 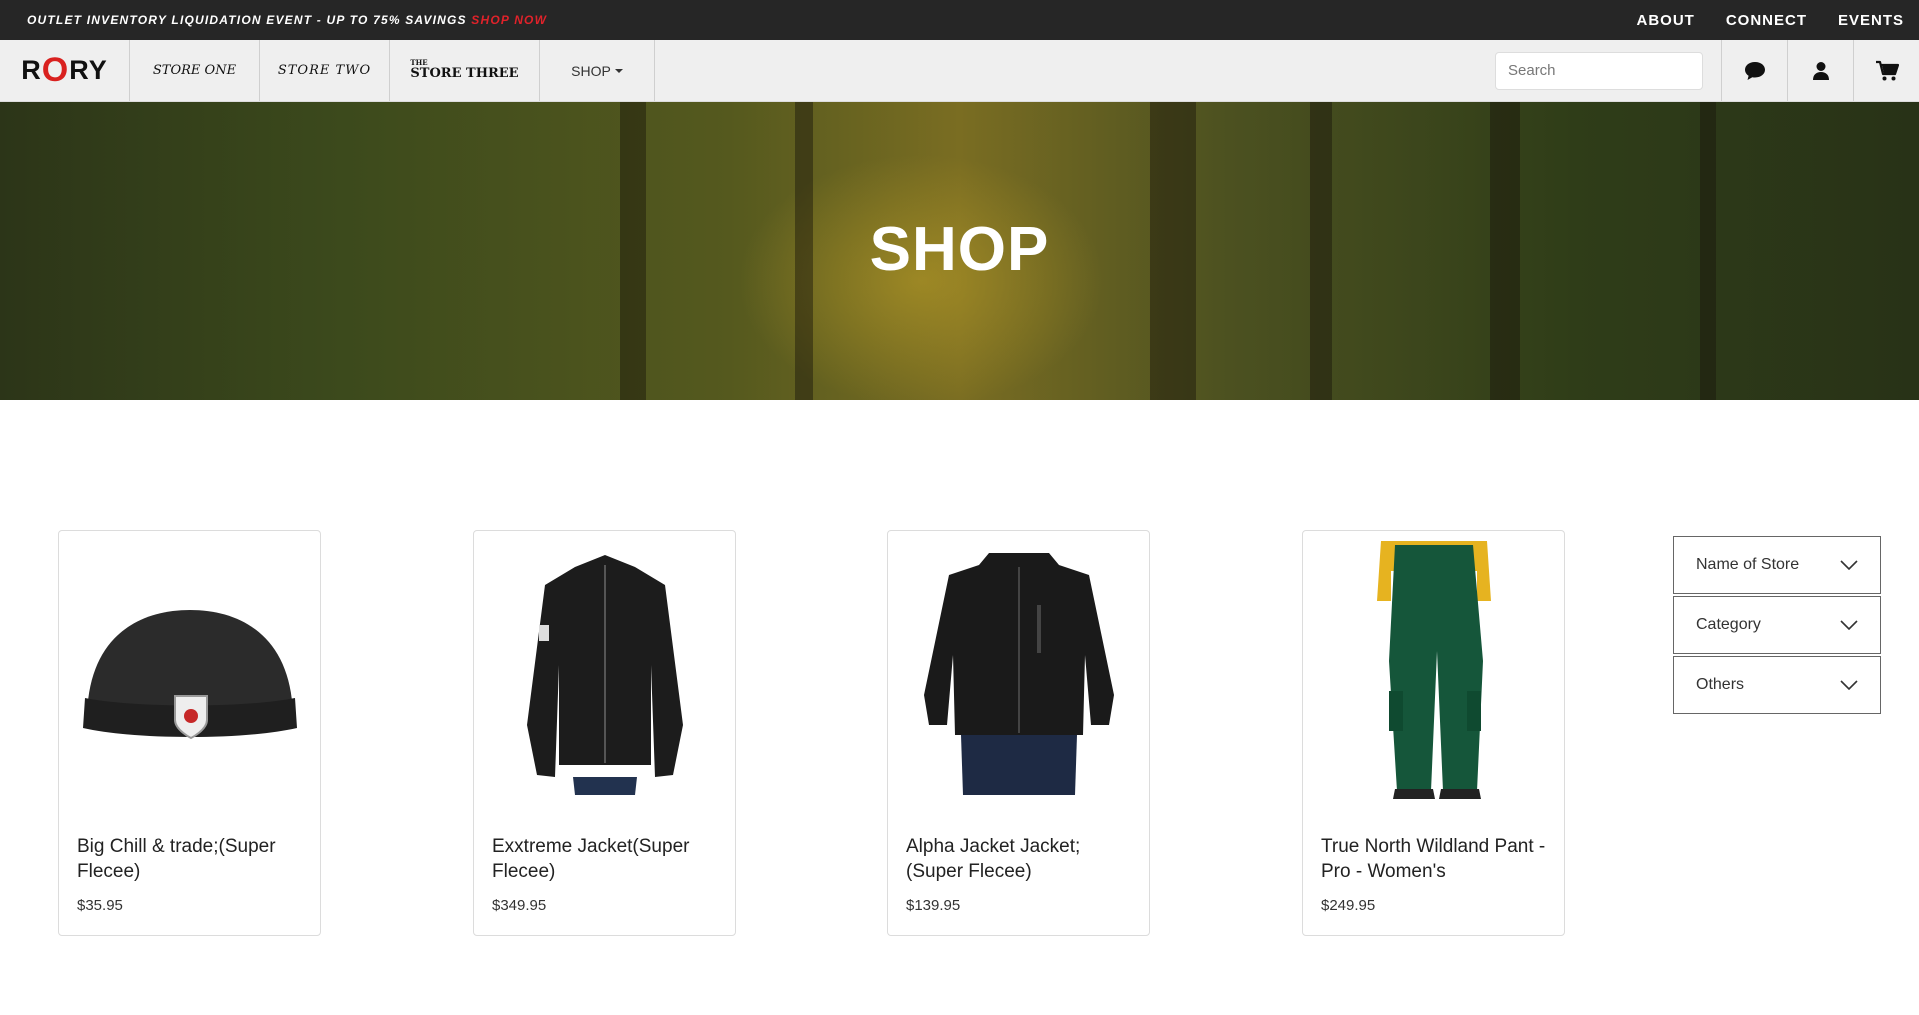 I want to click on product-name: Big Chill & trade;(Super Flecee), so click(x=176, y=859).